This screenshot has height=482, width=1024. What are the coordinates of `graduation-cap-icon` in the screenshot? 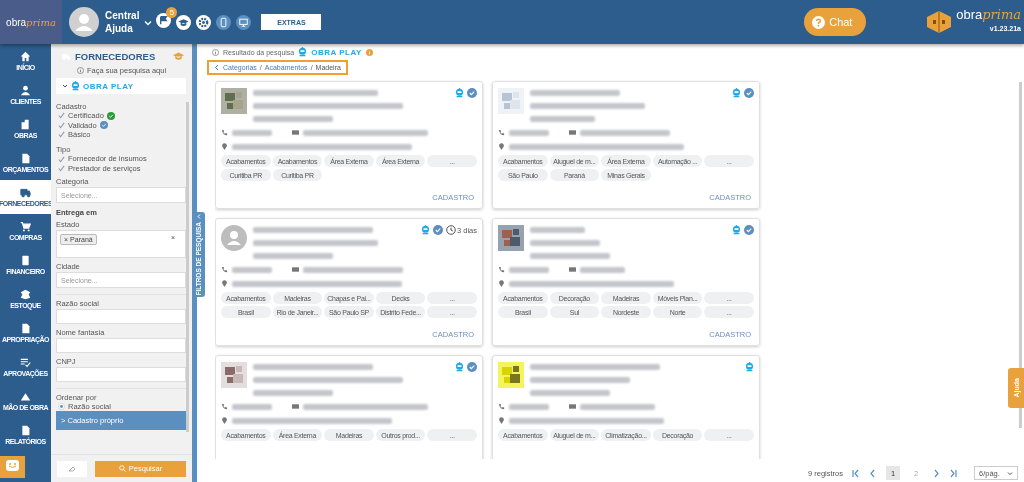 It's located at (184, 22).